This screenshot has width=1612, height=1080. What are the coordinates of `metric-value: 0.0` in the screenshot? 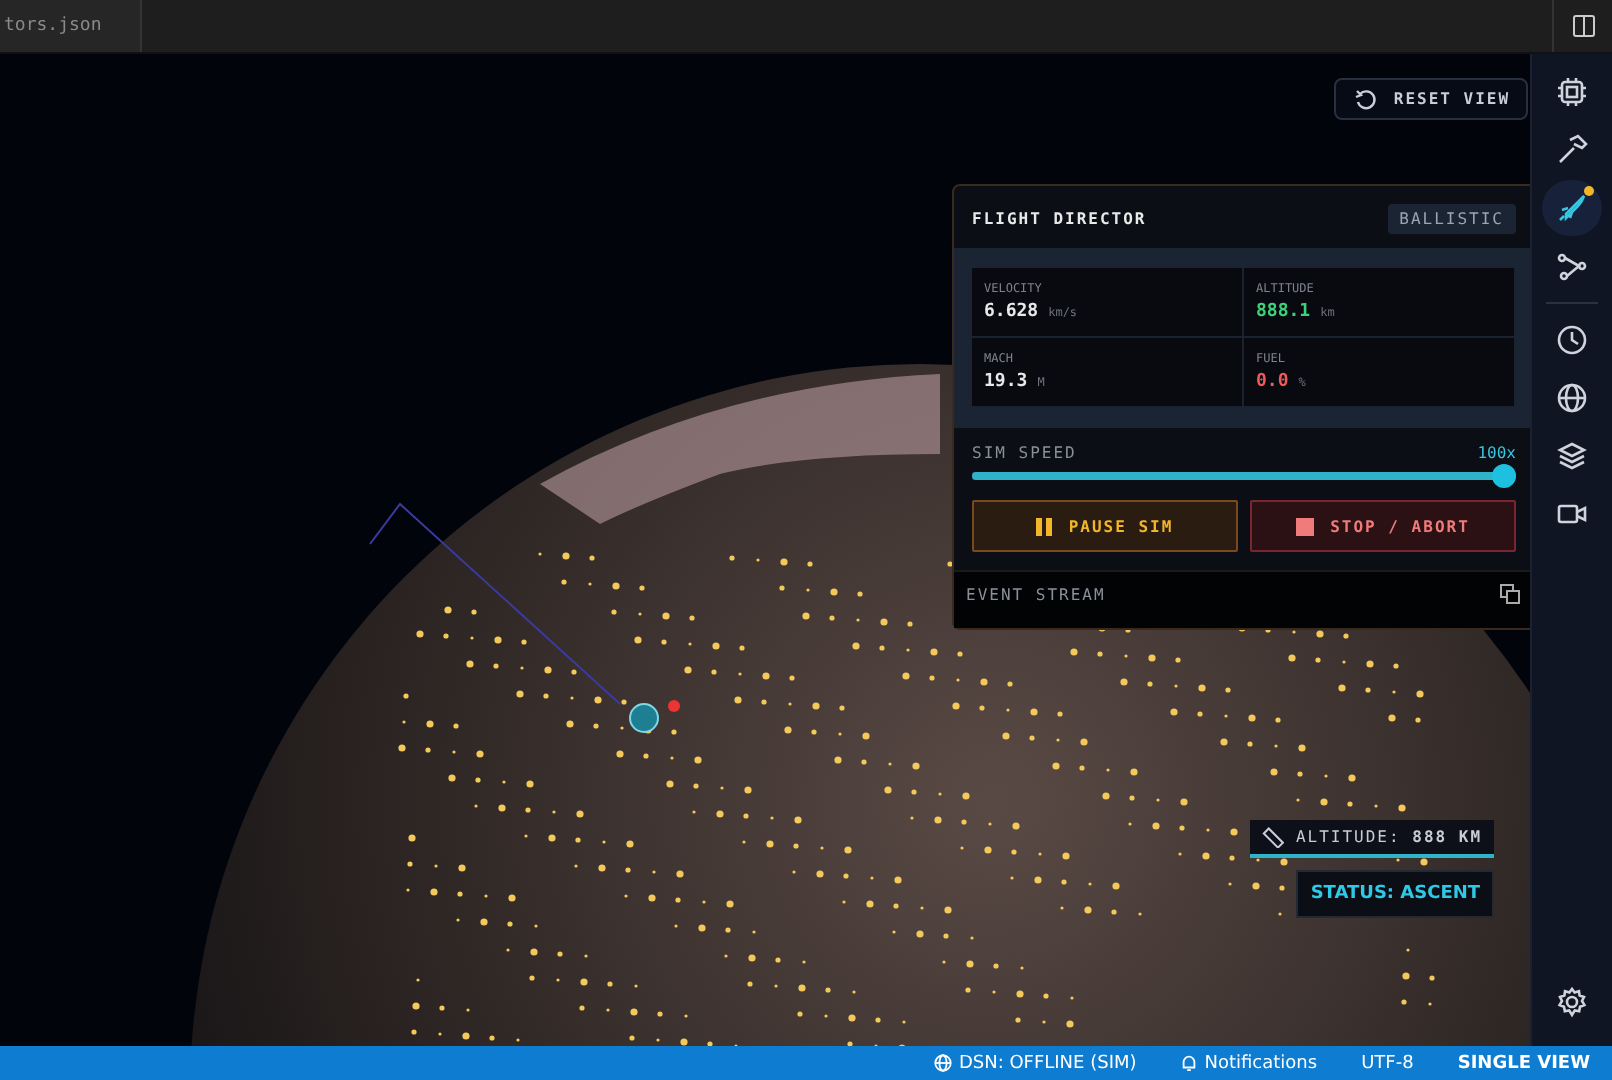 It's located at (1272, 382).